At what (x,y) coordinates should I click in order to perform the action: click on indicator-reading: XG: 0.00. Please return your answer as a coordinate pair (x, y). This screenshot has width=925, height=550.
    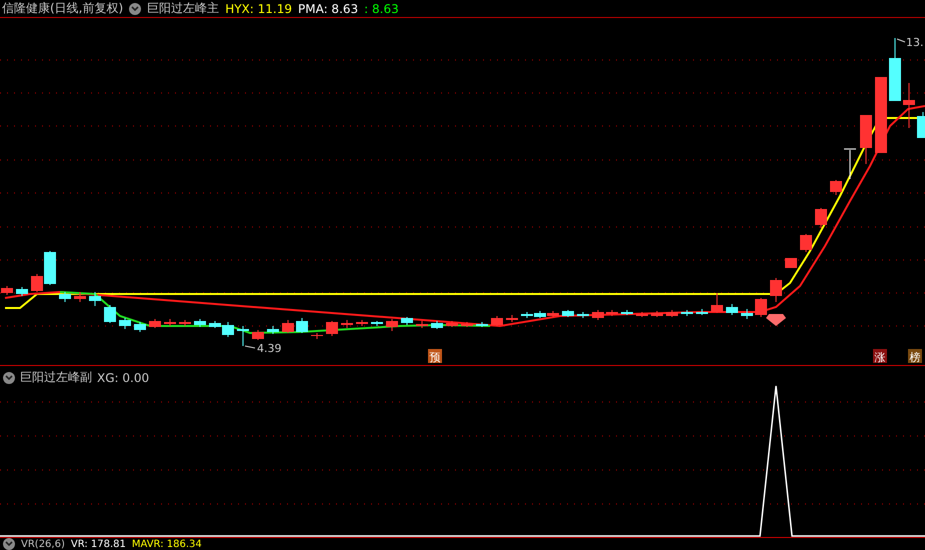
    Looking at the image, I should click on (123, 377).